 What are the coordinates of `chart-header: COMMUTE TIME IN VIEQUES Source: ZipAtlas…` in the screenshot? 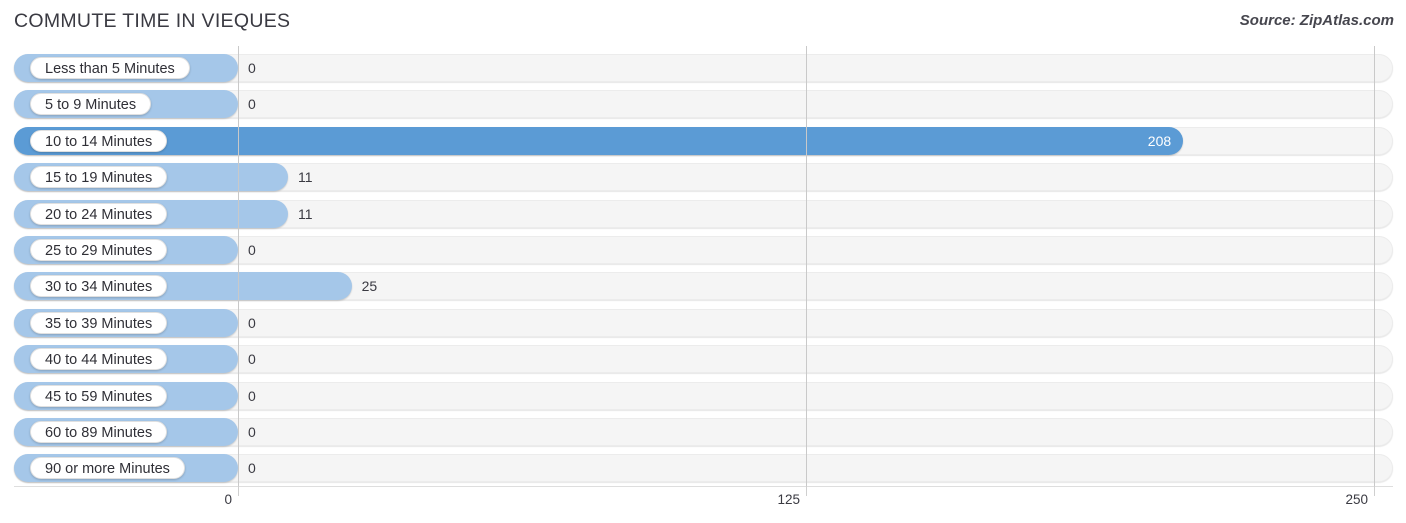 It's located at (703, 23).